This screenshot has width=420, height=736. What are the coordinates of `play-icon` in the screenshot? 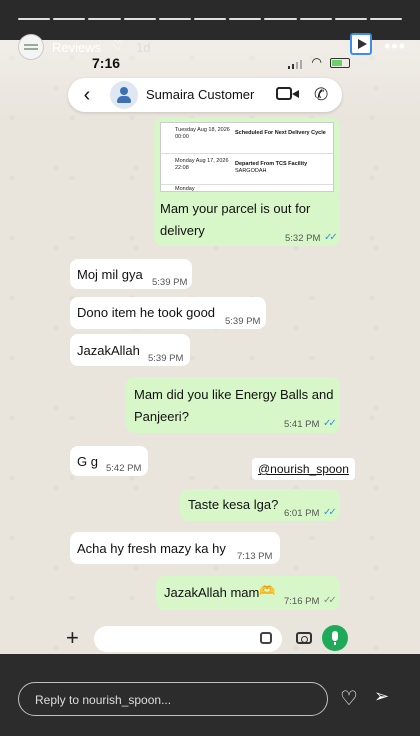 It's located at (361, 44).